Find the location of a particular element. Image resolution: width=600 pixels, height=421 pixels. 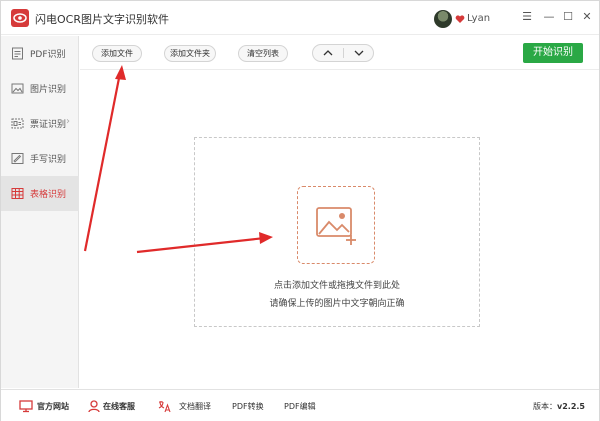

ticket-icon is located at coordinates (17, 123).